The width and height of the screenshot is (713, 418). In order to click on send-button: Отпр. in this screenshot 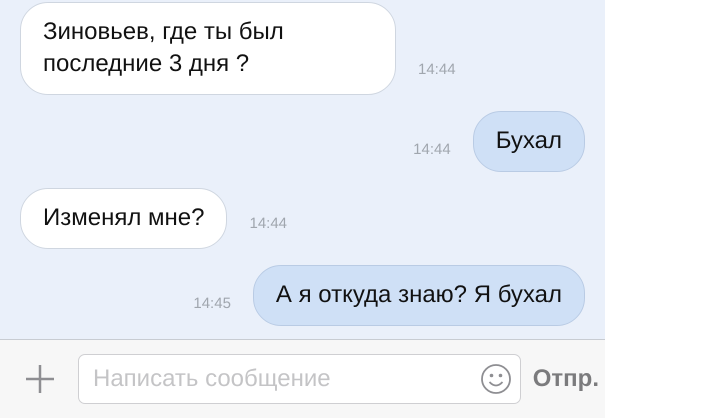, I will do `click(565, 379)`.